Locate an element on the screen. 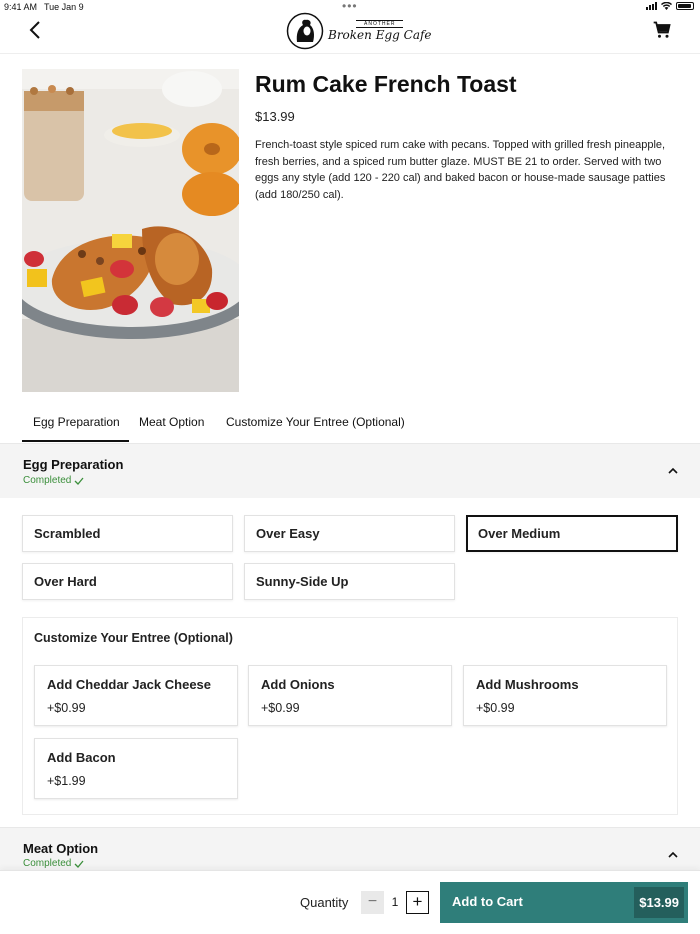 The image size is (700, 934). brand-logo: ANOTHER Broken Egg Cafe is located at coordinates (359, 31).